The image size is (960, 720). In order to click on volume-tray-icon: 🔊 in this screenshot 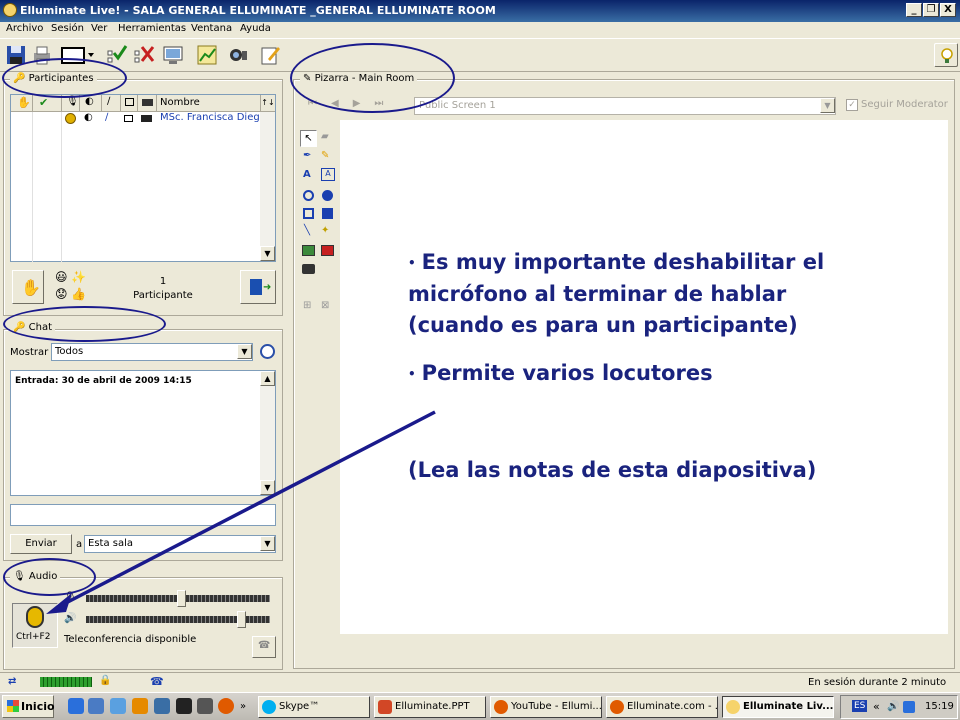, I will do `click(893, 706)`.